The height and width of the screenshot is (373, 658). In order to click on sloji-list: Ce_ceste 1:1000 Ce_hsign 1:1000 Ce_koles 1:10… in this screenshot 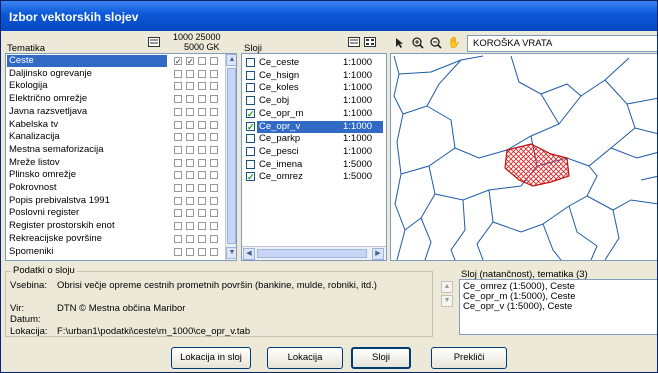, I will do `click(314, 157)`.